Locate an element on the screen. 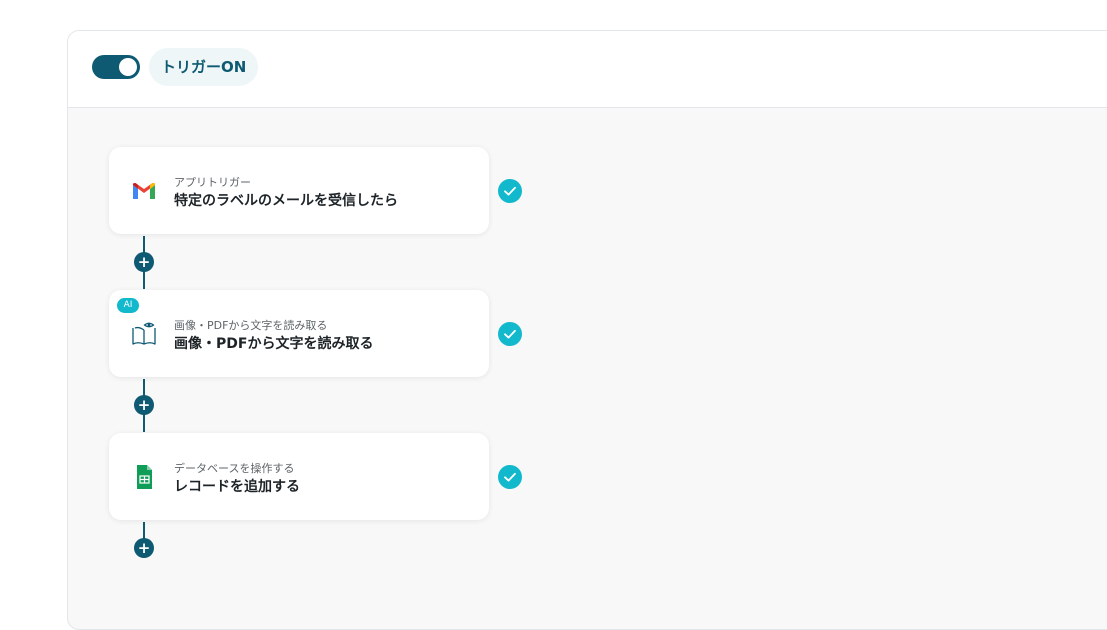  trigger-status-label: トリガーON is located at coordinates (204, 67).